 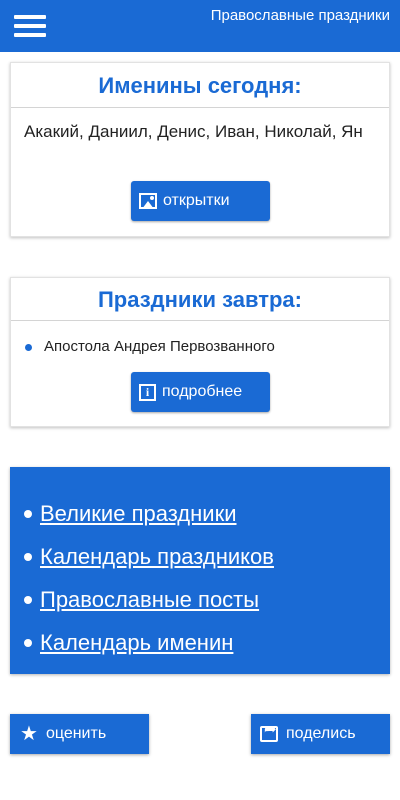 What do you see at coordinates (200, 26) in the screenshot?
I see `app-bar: Православные праздники` at bounding box center [200, 26].